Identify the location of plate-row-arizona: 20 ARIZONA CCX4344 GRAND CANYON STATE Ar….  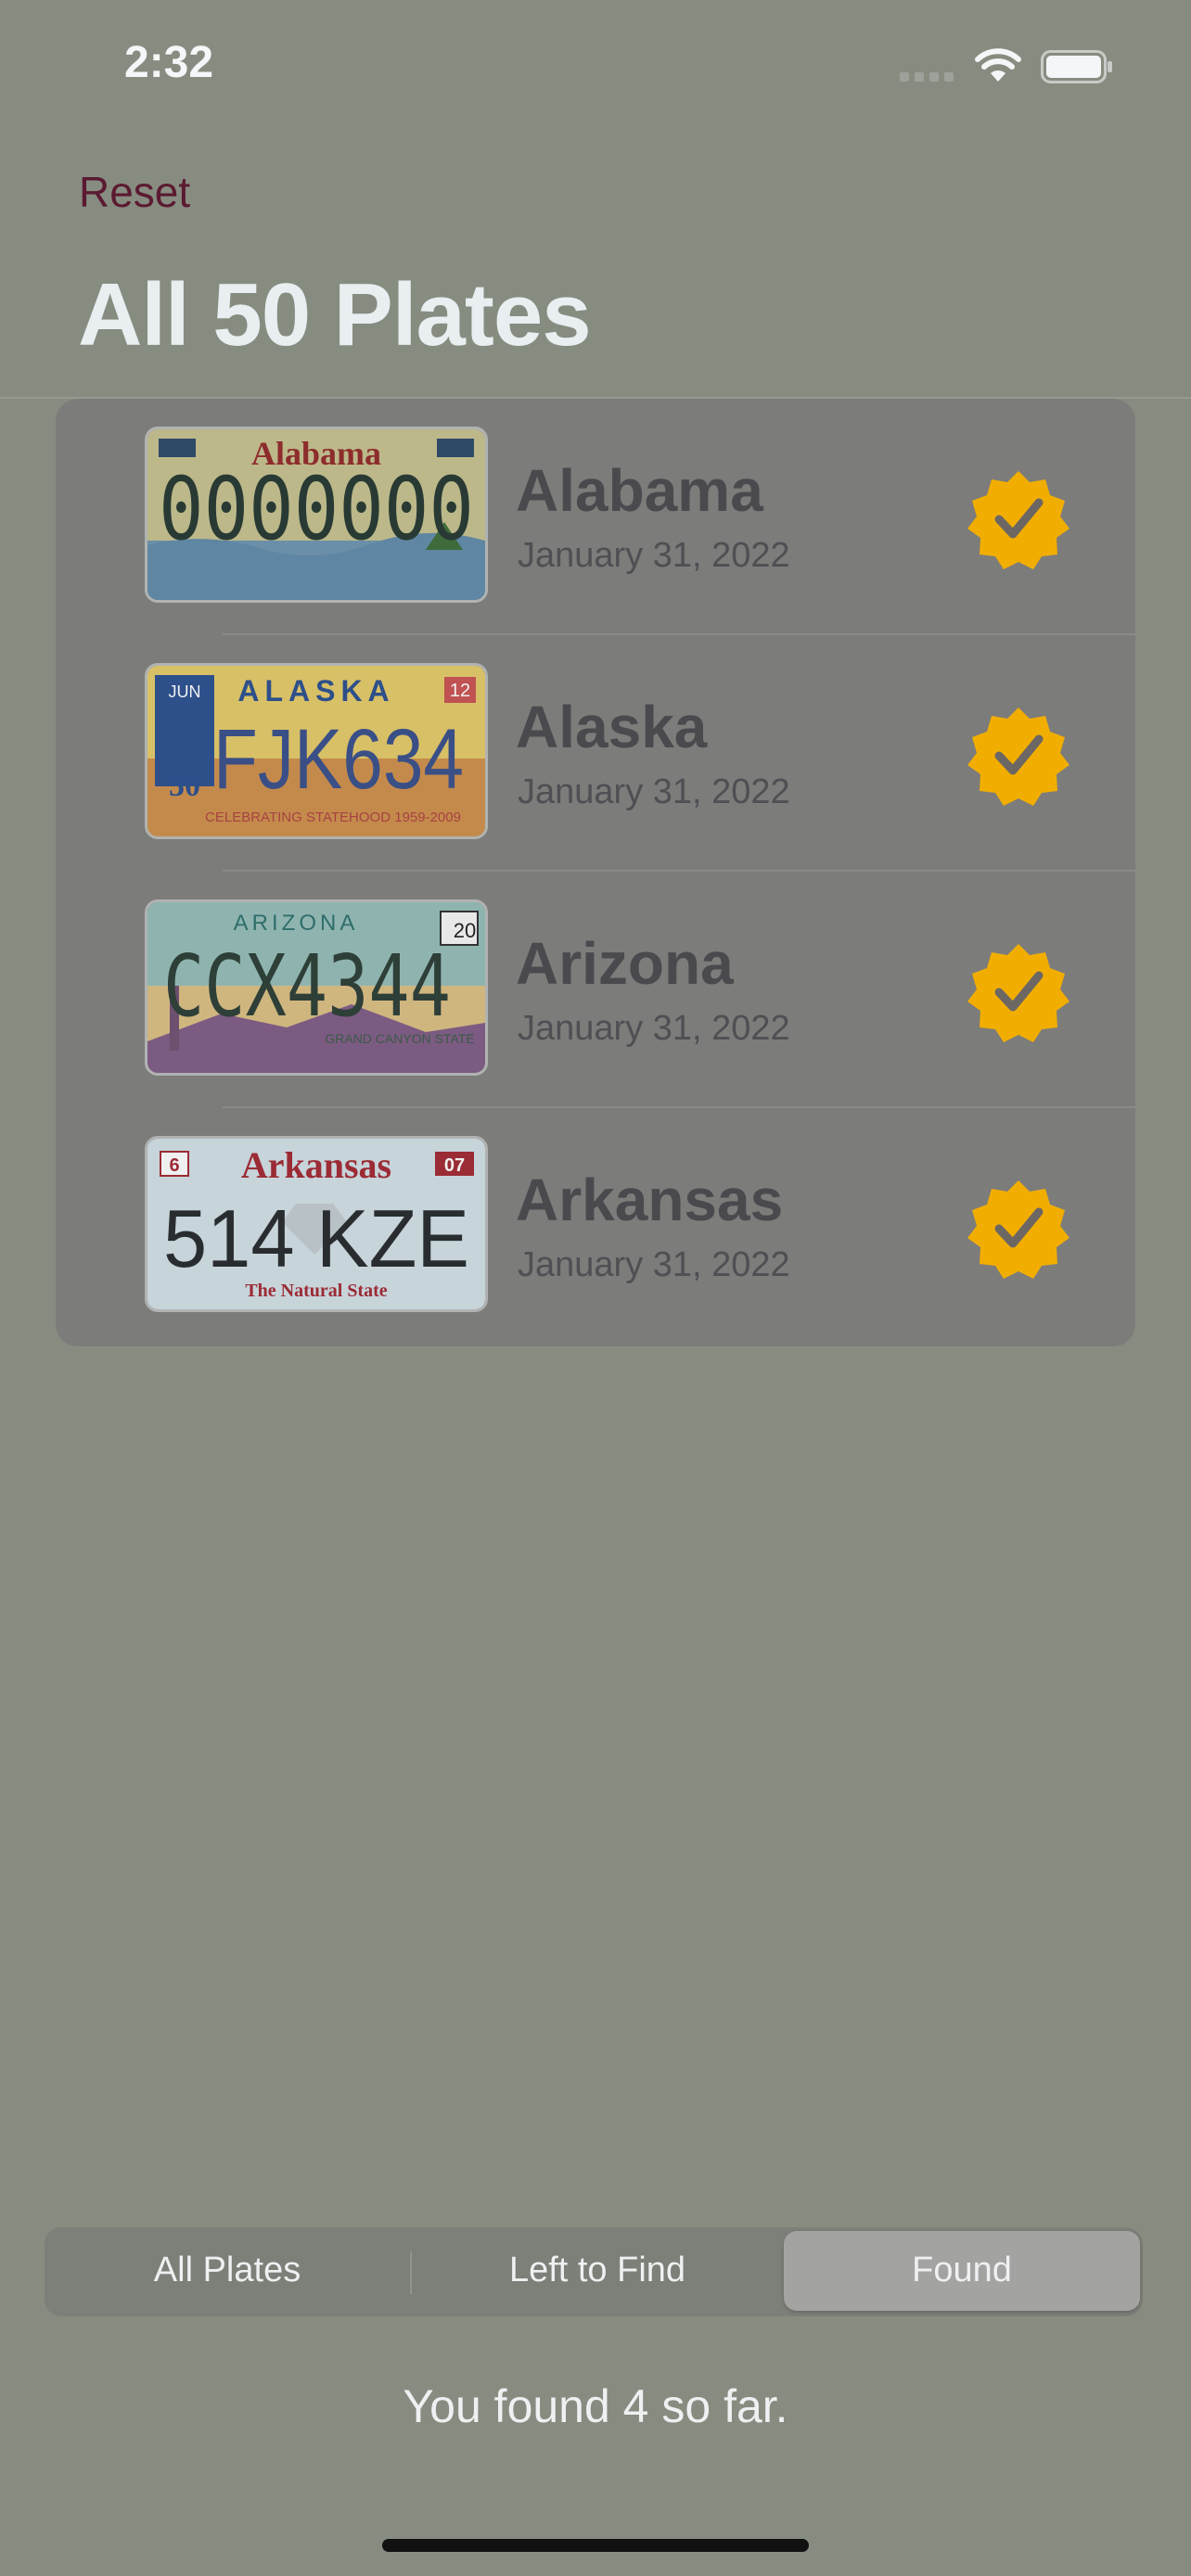
(595, 990).